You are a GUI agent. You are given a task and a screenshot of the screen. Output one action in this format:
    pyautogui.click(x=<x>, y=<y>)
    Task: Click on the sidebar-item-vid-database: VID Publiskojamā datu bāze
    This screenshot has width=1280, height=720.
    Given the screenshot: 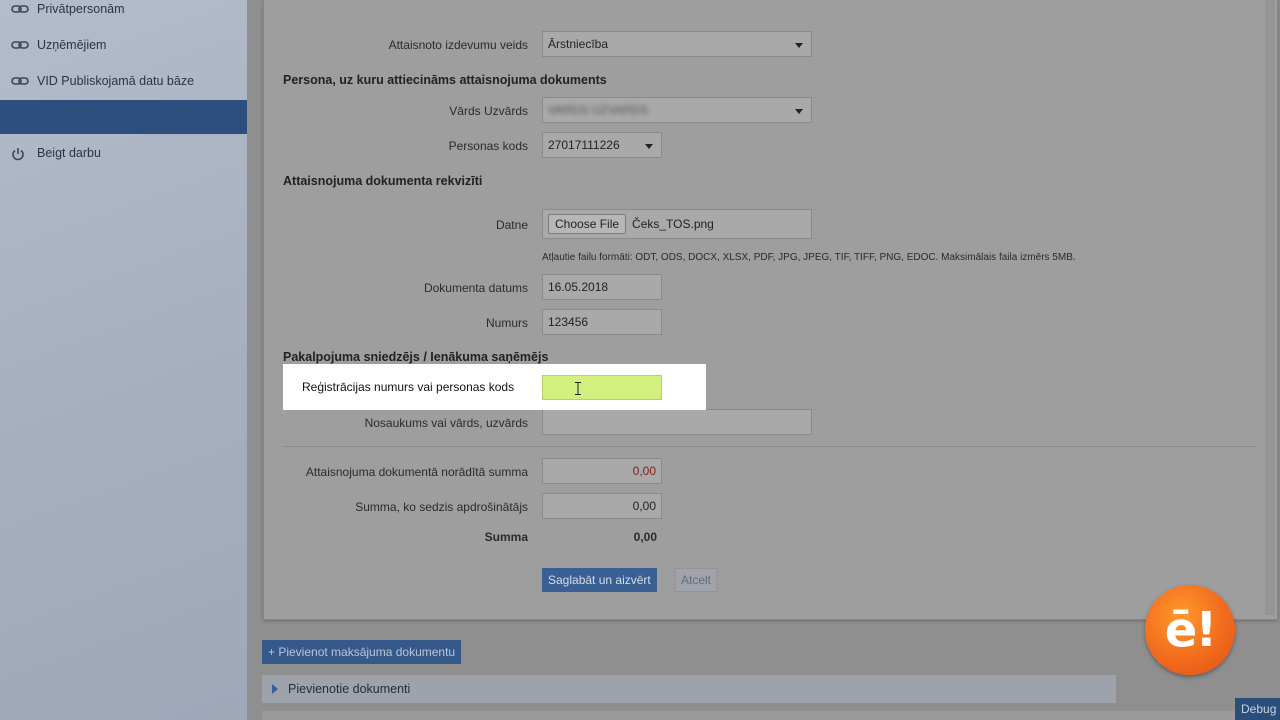 What is the action you would take?
    pyautogui.click(x=123, y=81)
    